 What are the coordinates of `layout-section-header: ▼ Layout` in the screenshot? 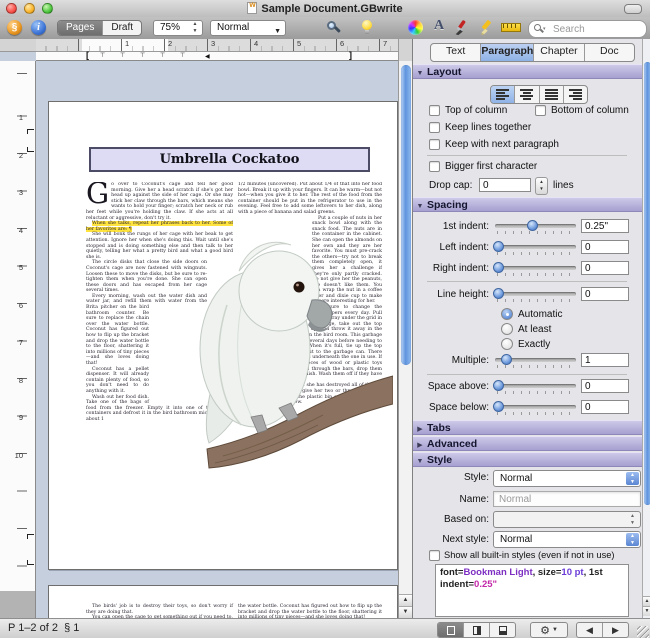 It's located at (527, 71).